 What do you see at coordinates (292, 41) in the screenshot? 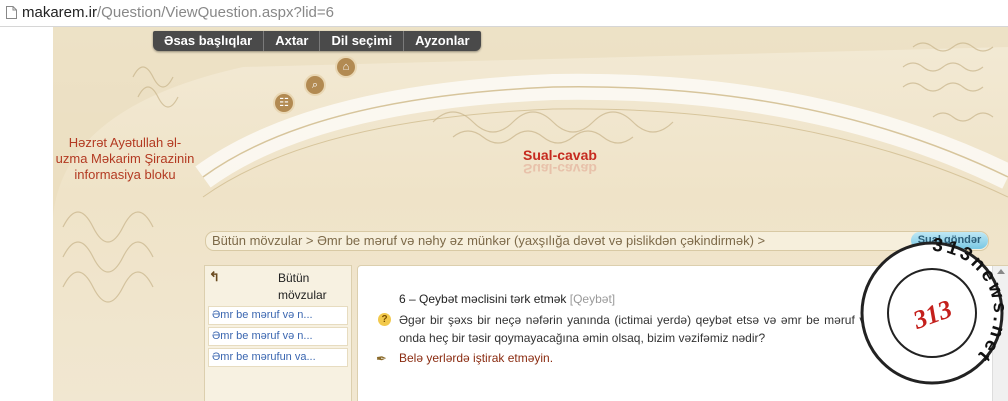
I see `nav-search: Axtar` at bounding box center [292, 41].